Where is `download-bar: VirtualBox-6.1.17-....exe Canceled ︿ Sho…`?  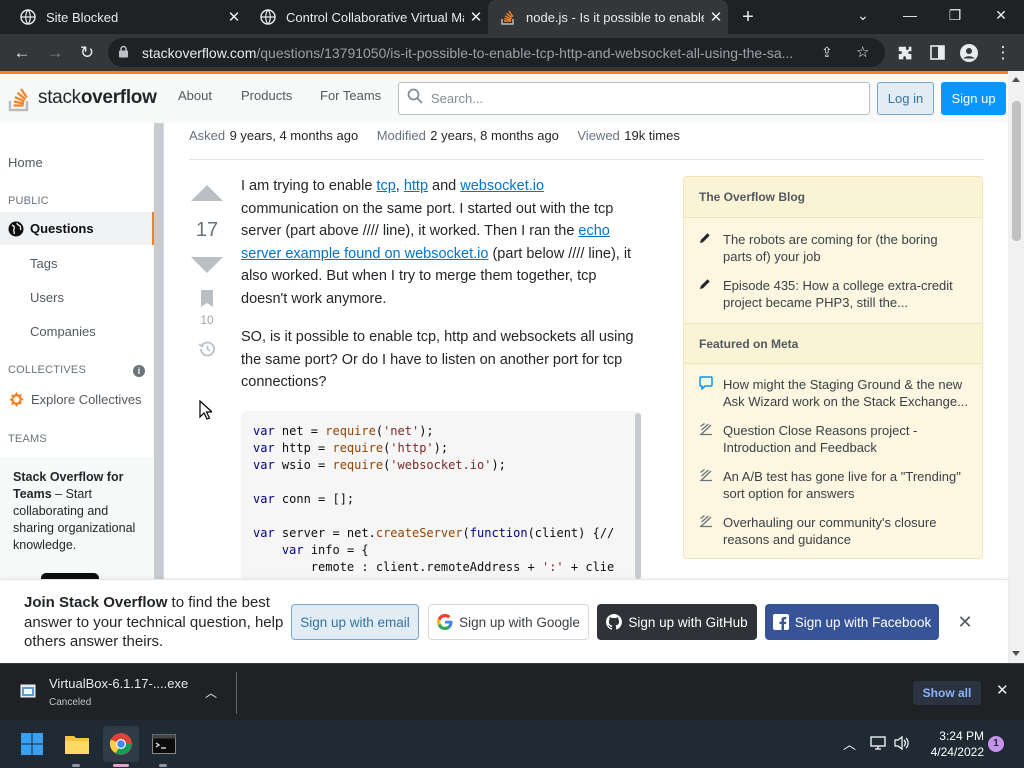 download-bar: VirtualBox-6.1.17-....exe Canceled ︿ Sho… is located at coordinates (512, 691).